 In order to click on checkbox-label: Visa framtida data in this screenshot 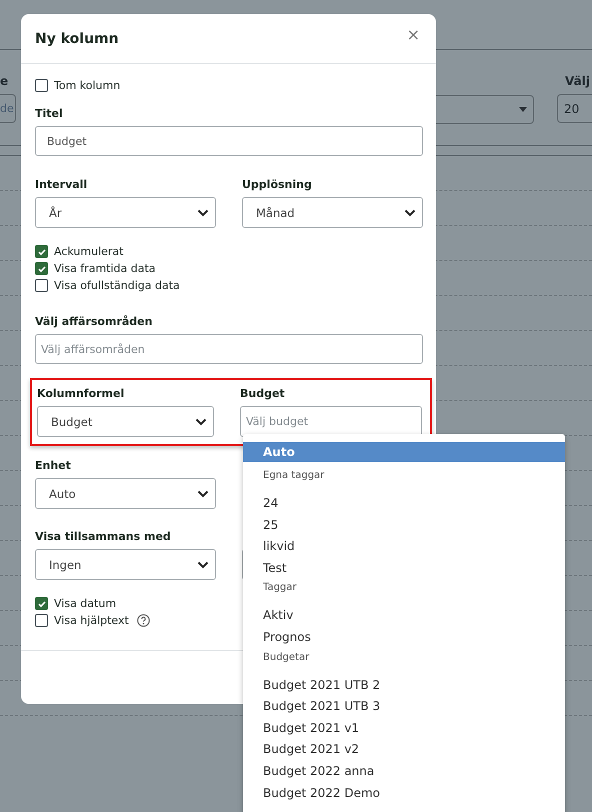, I will do `click(105, 268)`.